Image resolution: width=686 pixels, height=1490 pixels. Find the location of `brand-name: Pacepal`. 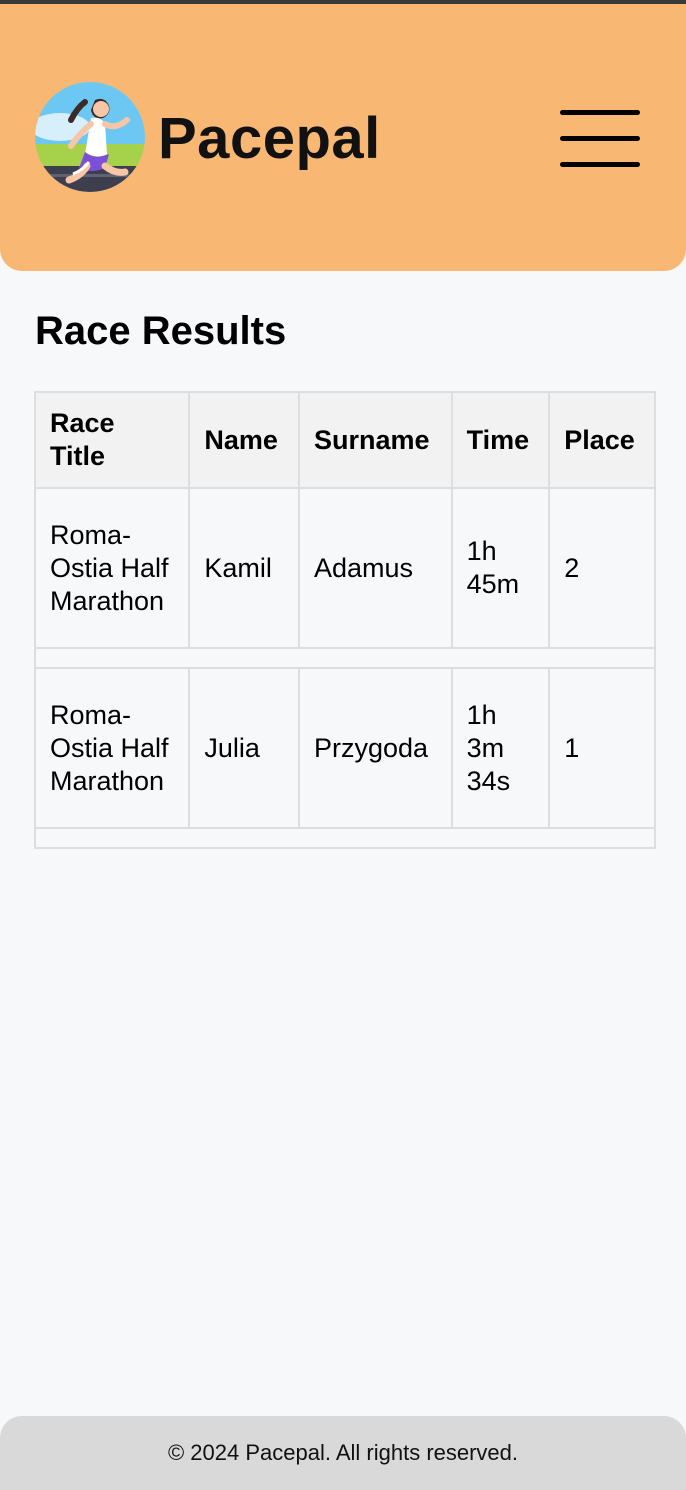

brand-name: Pacepal is located at coordinates (269, 139).